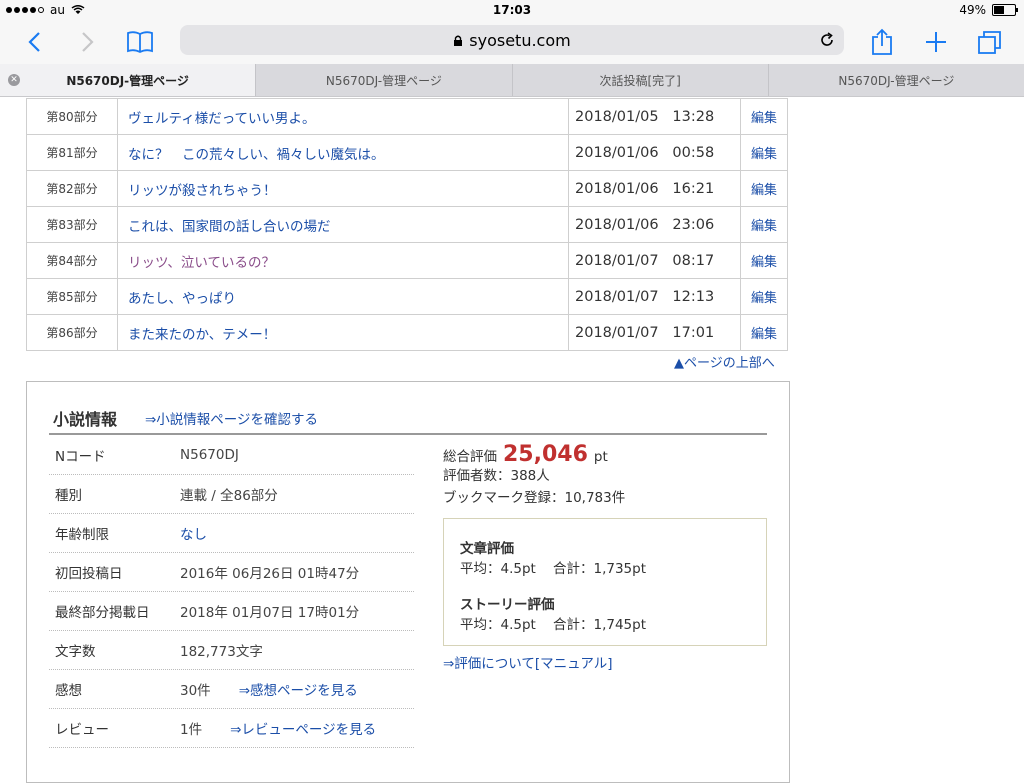 The image size is (1024, 783). I want to click on table-row: 第86部分 また来たのか、テメー！ 2018/01/07 17:01 編集, so click(407, 332).